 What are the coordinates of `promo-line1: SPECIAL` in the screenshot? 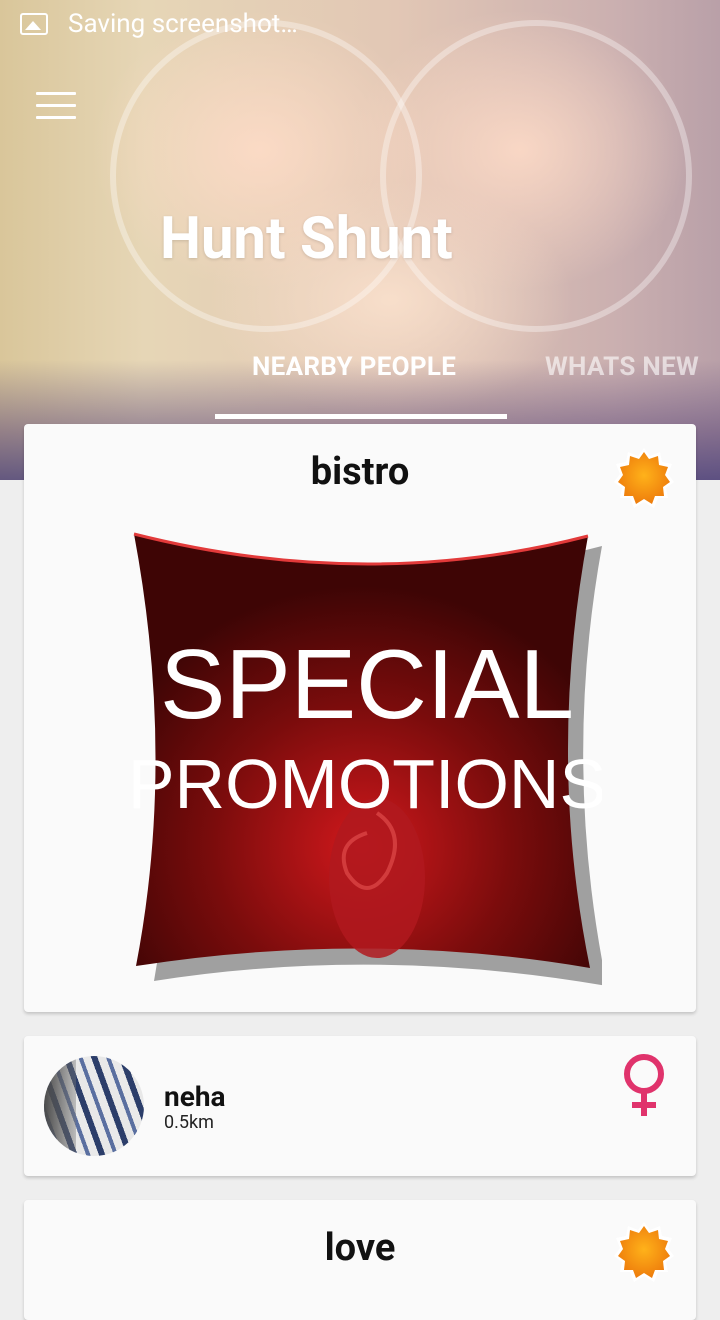 It's located at (367, 684).